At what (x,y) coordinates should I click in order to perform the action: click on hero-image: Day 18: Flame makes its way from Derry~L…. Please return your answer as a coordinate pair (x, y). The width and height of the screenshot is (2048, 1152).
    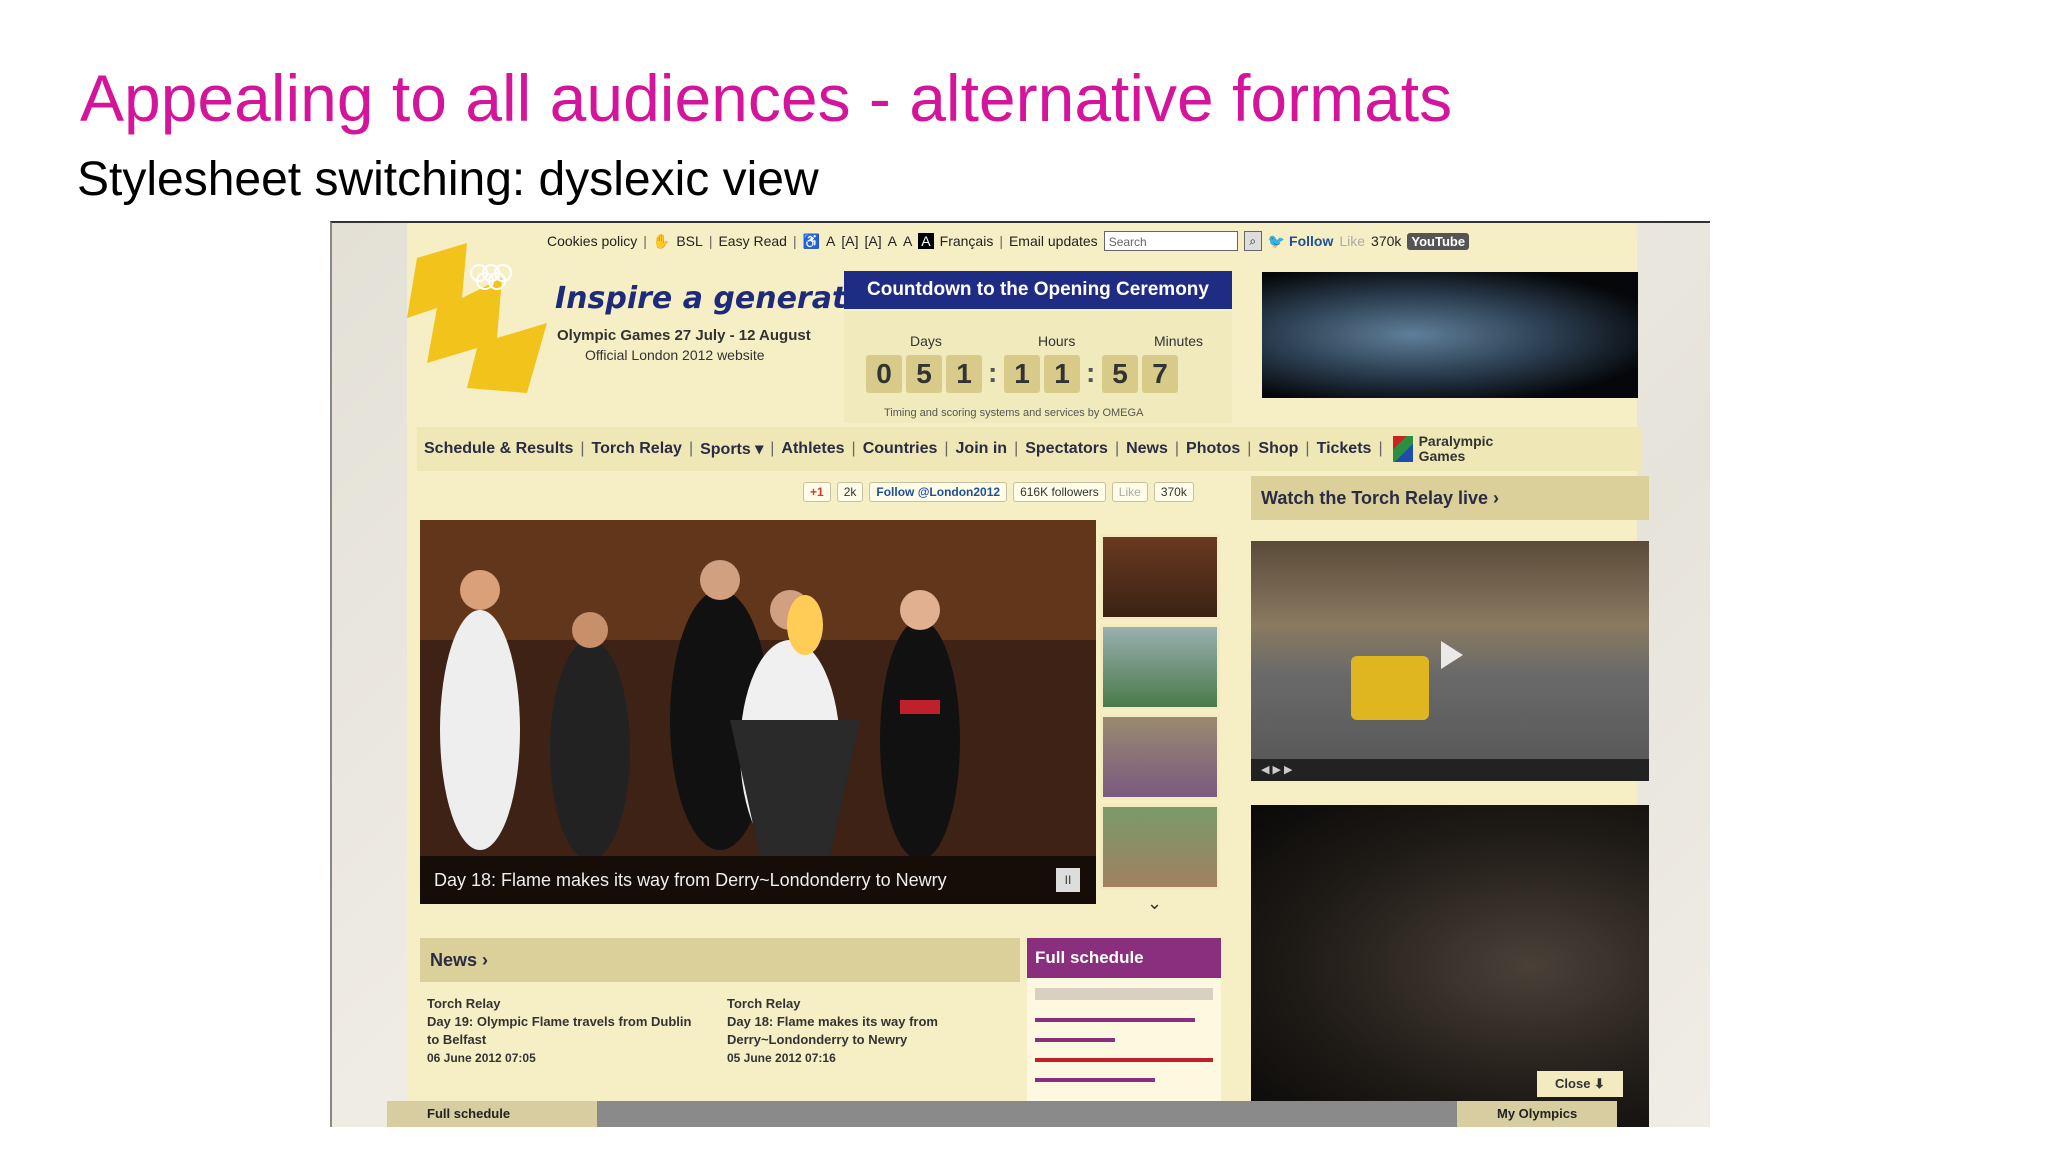
    Looking at the image, I should click on (758, 712).